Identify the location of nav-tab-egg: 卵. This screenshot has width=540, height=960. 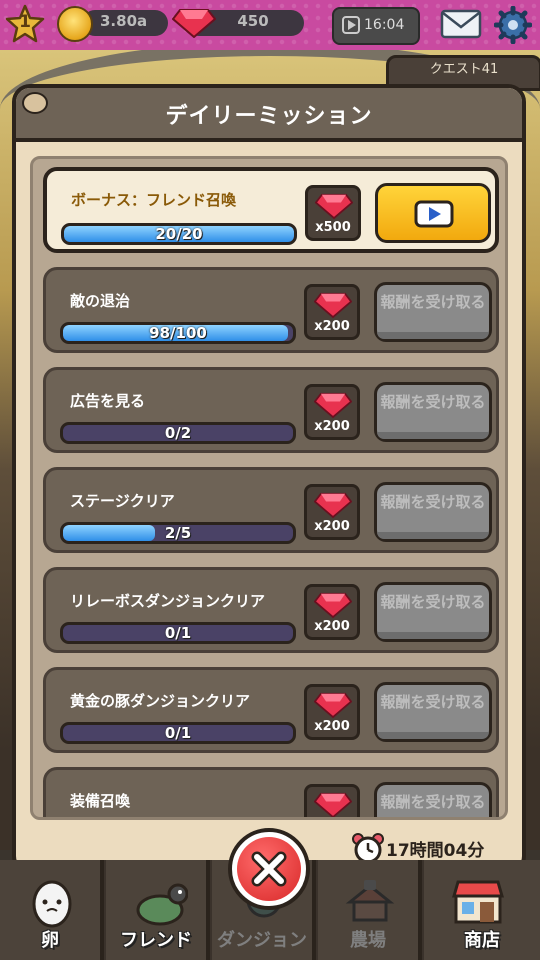
(52, 910).